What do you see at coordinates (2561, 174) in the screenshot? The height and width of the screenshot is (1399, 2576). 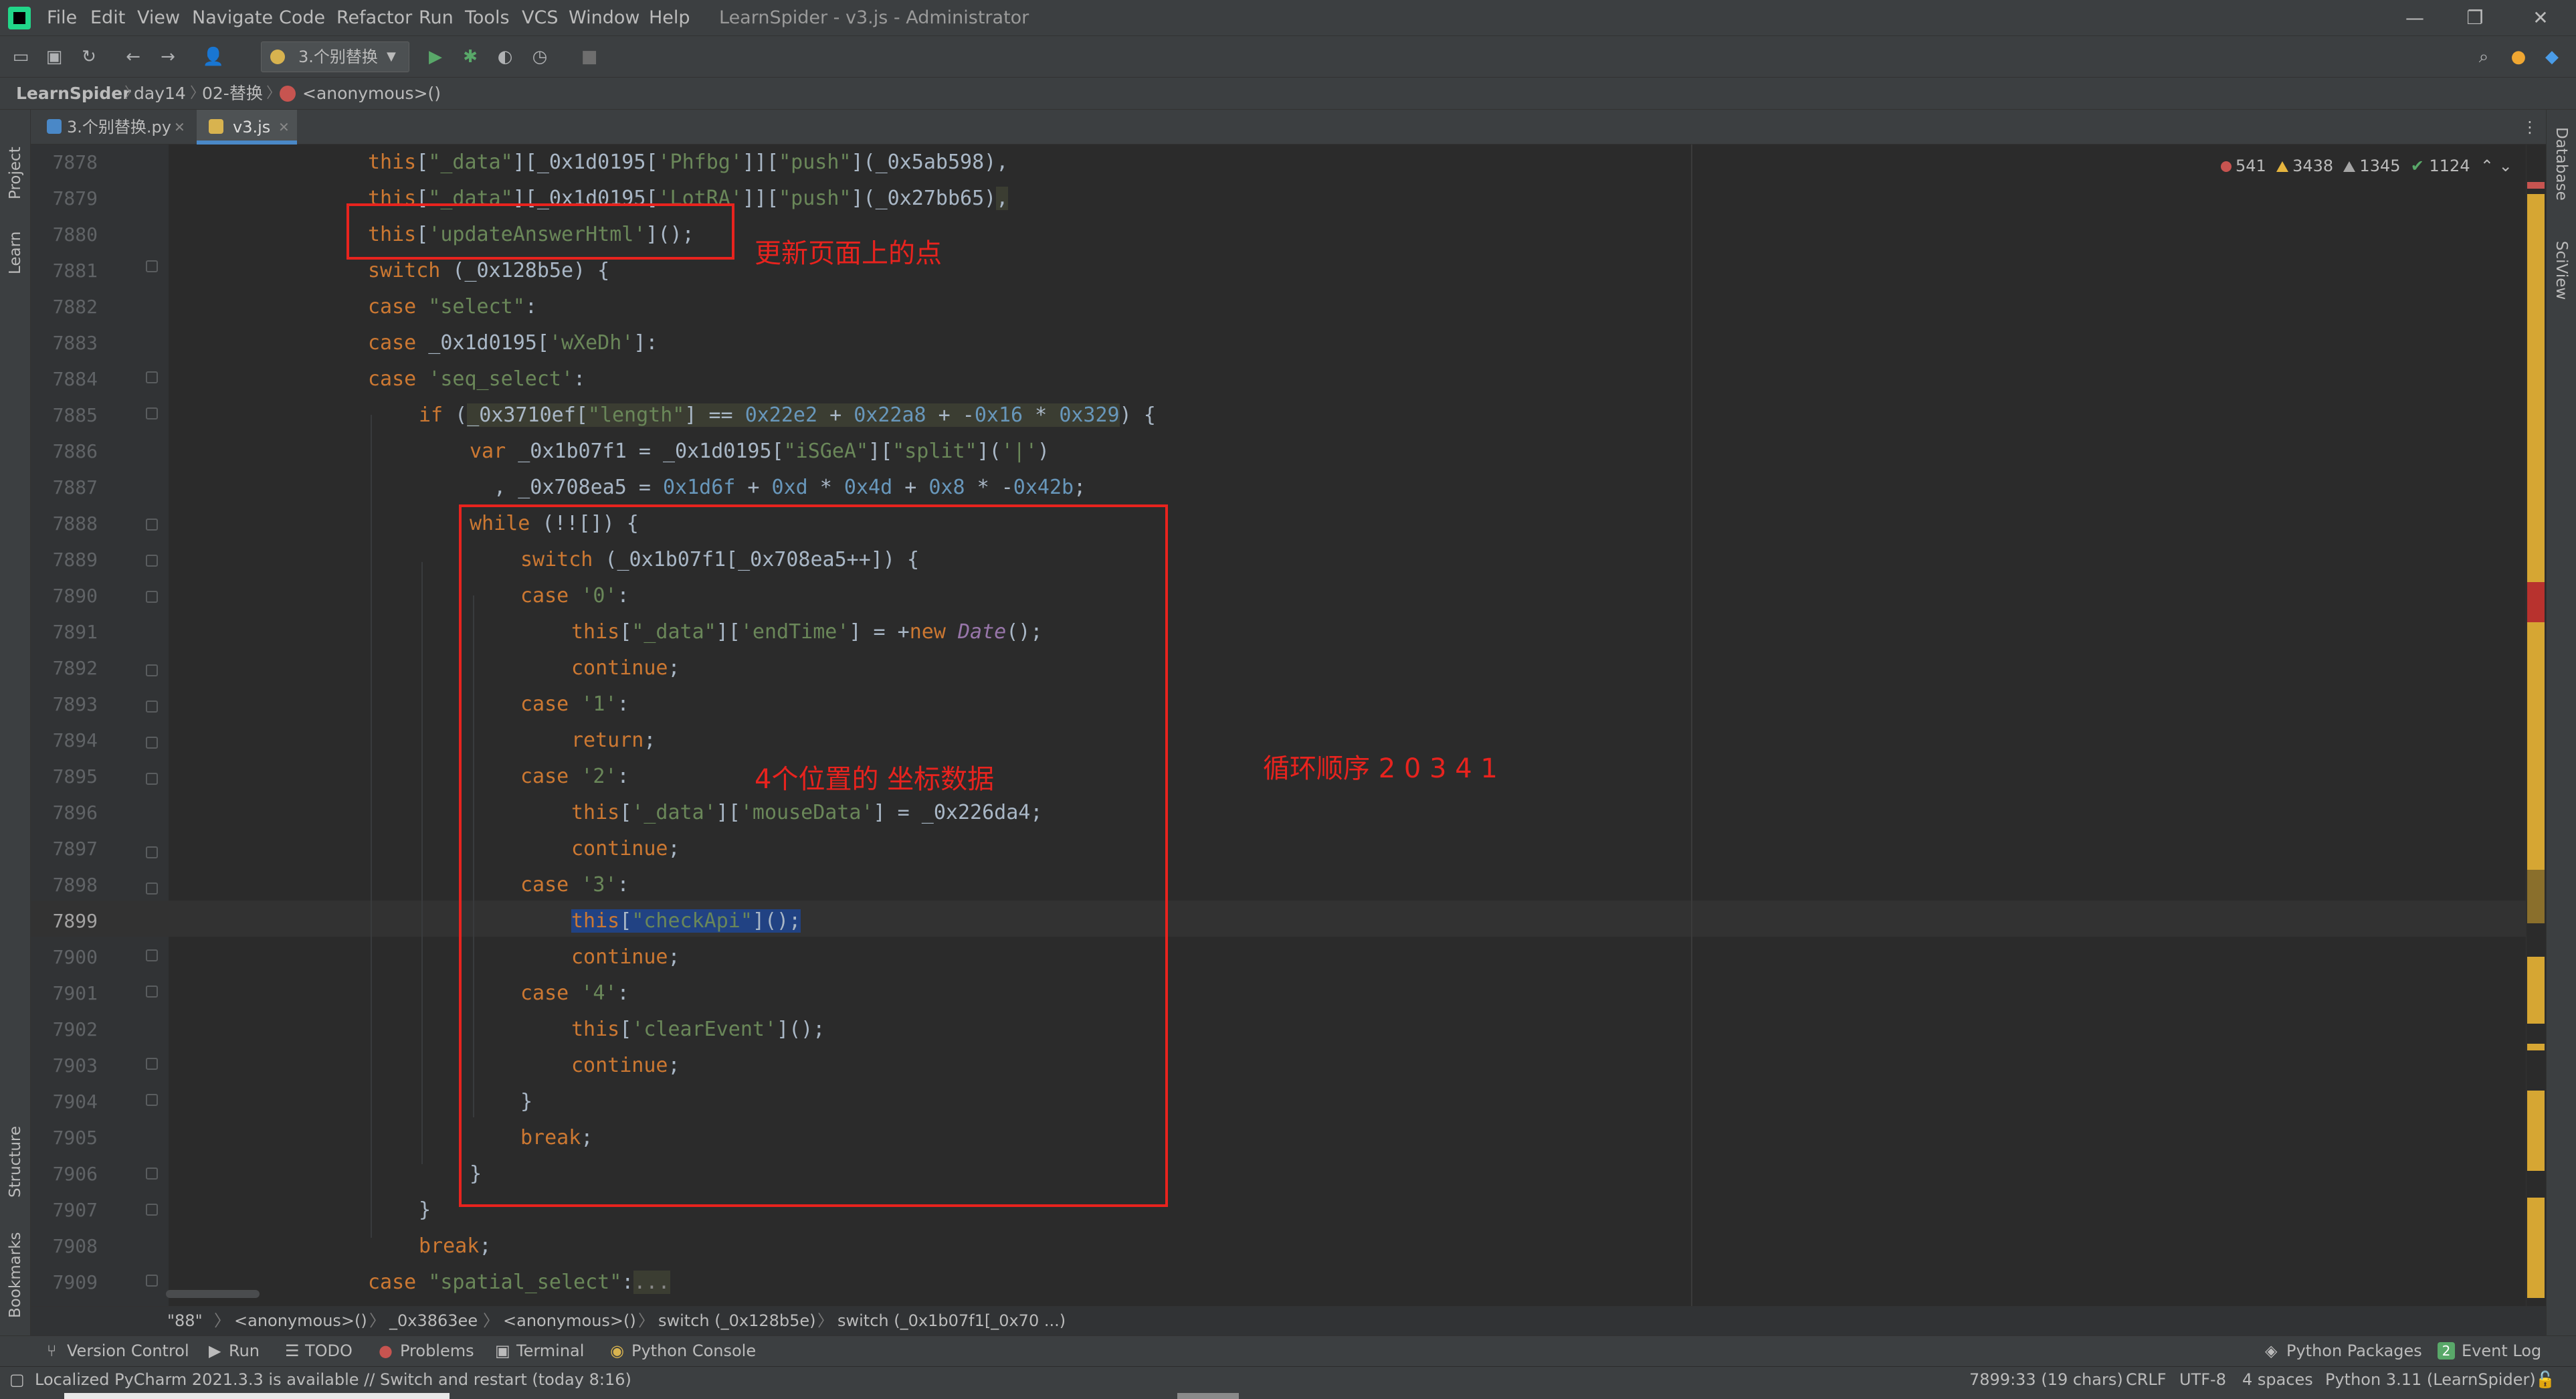 I see `tool-database: Database` at bounding box center [2561, 174].